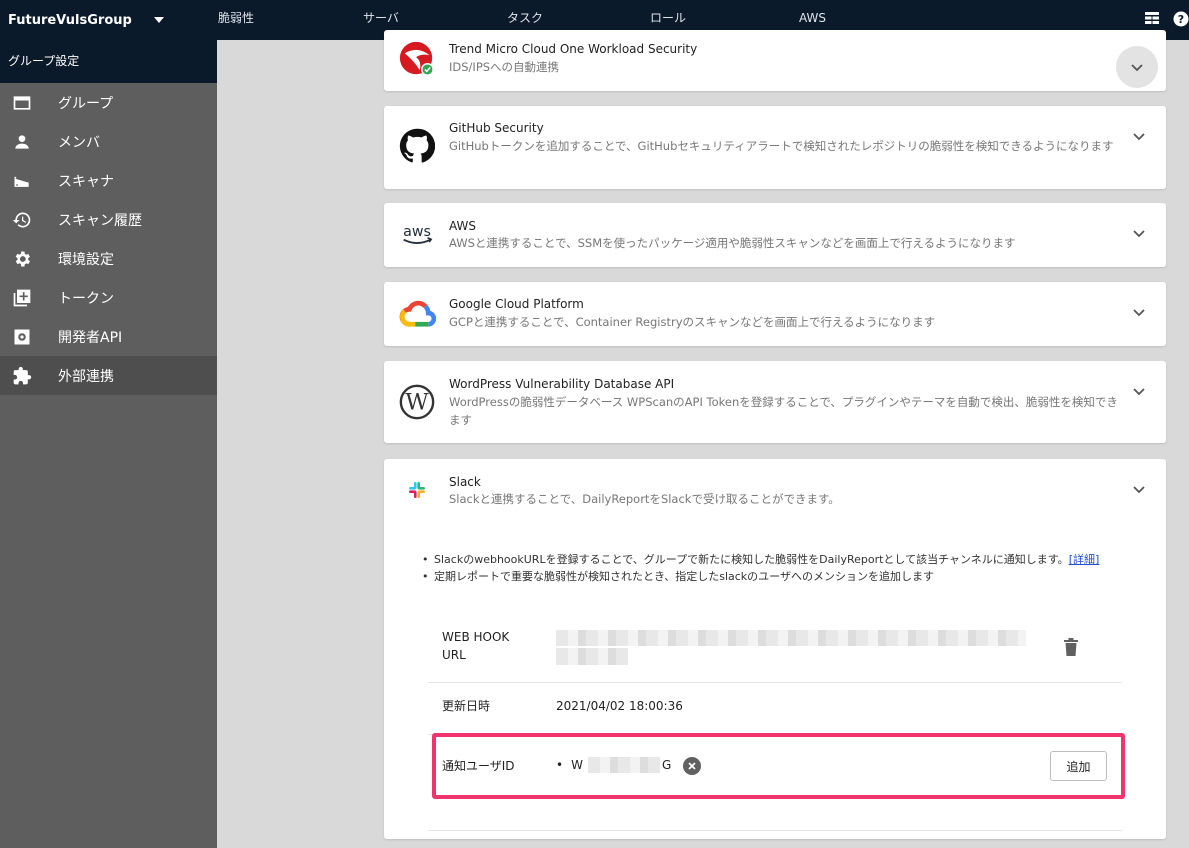 The image size is (1189, 848). I want to click on svg-text: W, so click(417, 403).